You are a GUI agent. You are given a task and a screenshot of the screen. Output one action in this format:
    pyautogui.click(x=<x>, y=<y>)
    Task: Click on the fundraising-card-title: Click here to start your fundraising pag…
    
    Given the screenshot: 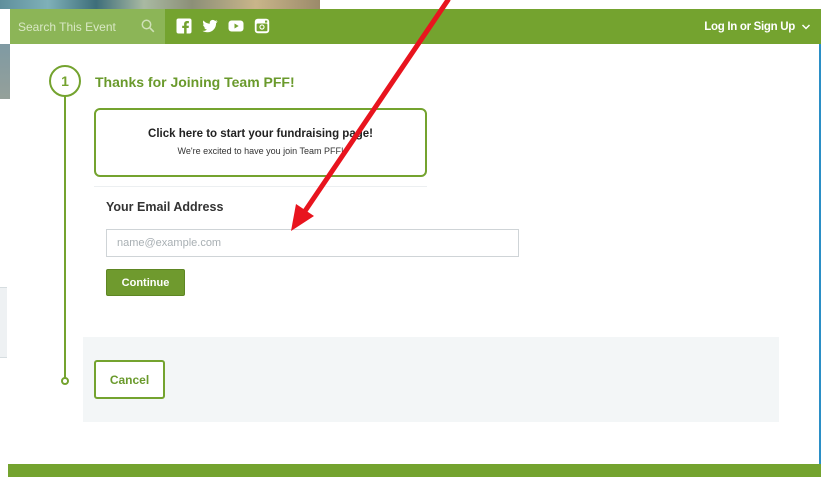 What is the action you would take?
    pyautogui.click(x=260, y=134)
    